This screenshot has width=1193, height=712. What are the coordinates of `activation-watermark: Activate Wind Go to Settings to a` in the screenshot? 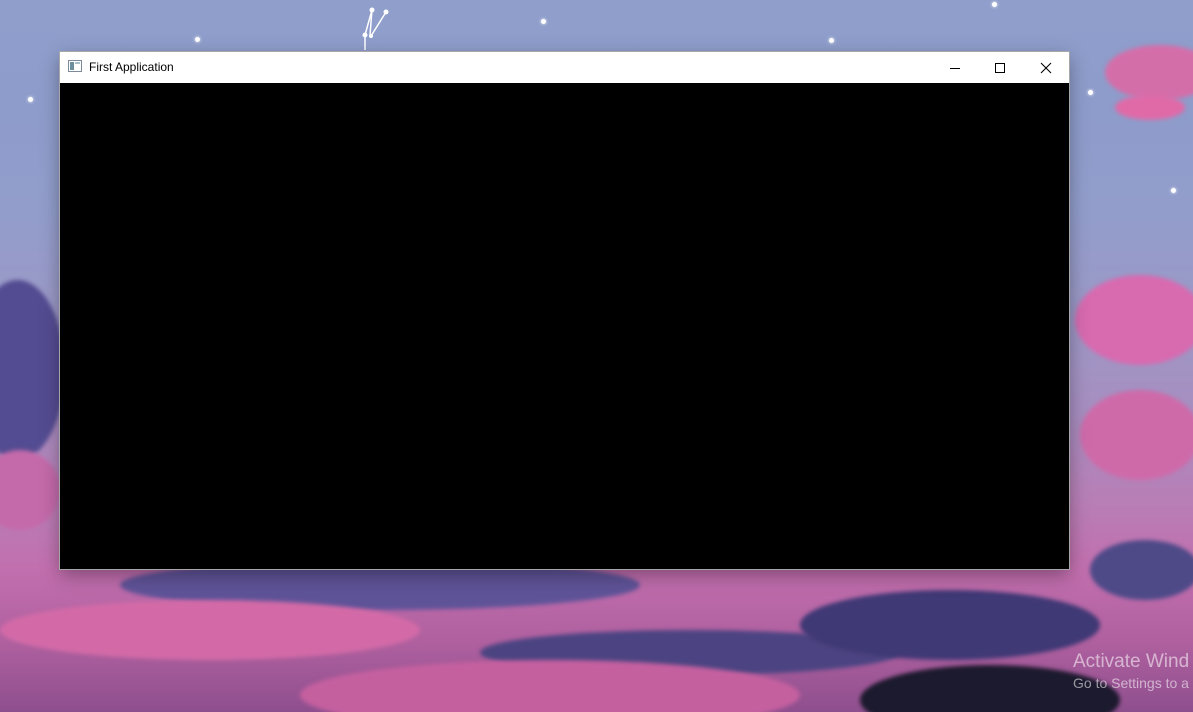 It's located at (1131, 671).